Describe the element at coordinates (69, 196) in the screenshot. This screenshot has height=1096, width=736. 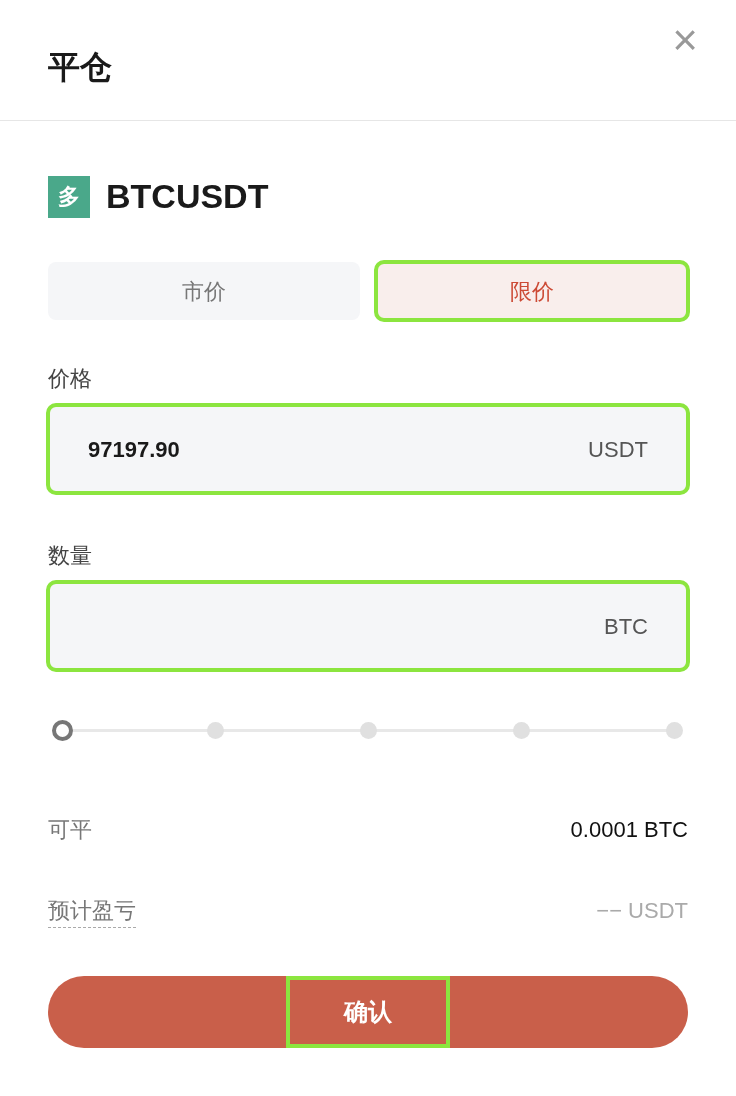
I see `side-badge: 多` at that location.